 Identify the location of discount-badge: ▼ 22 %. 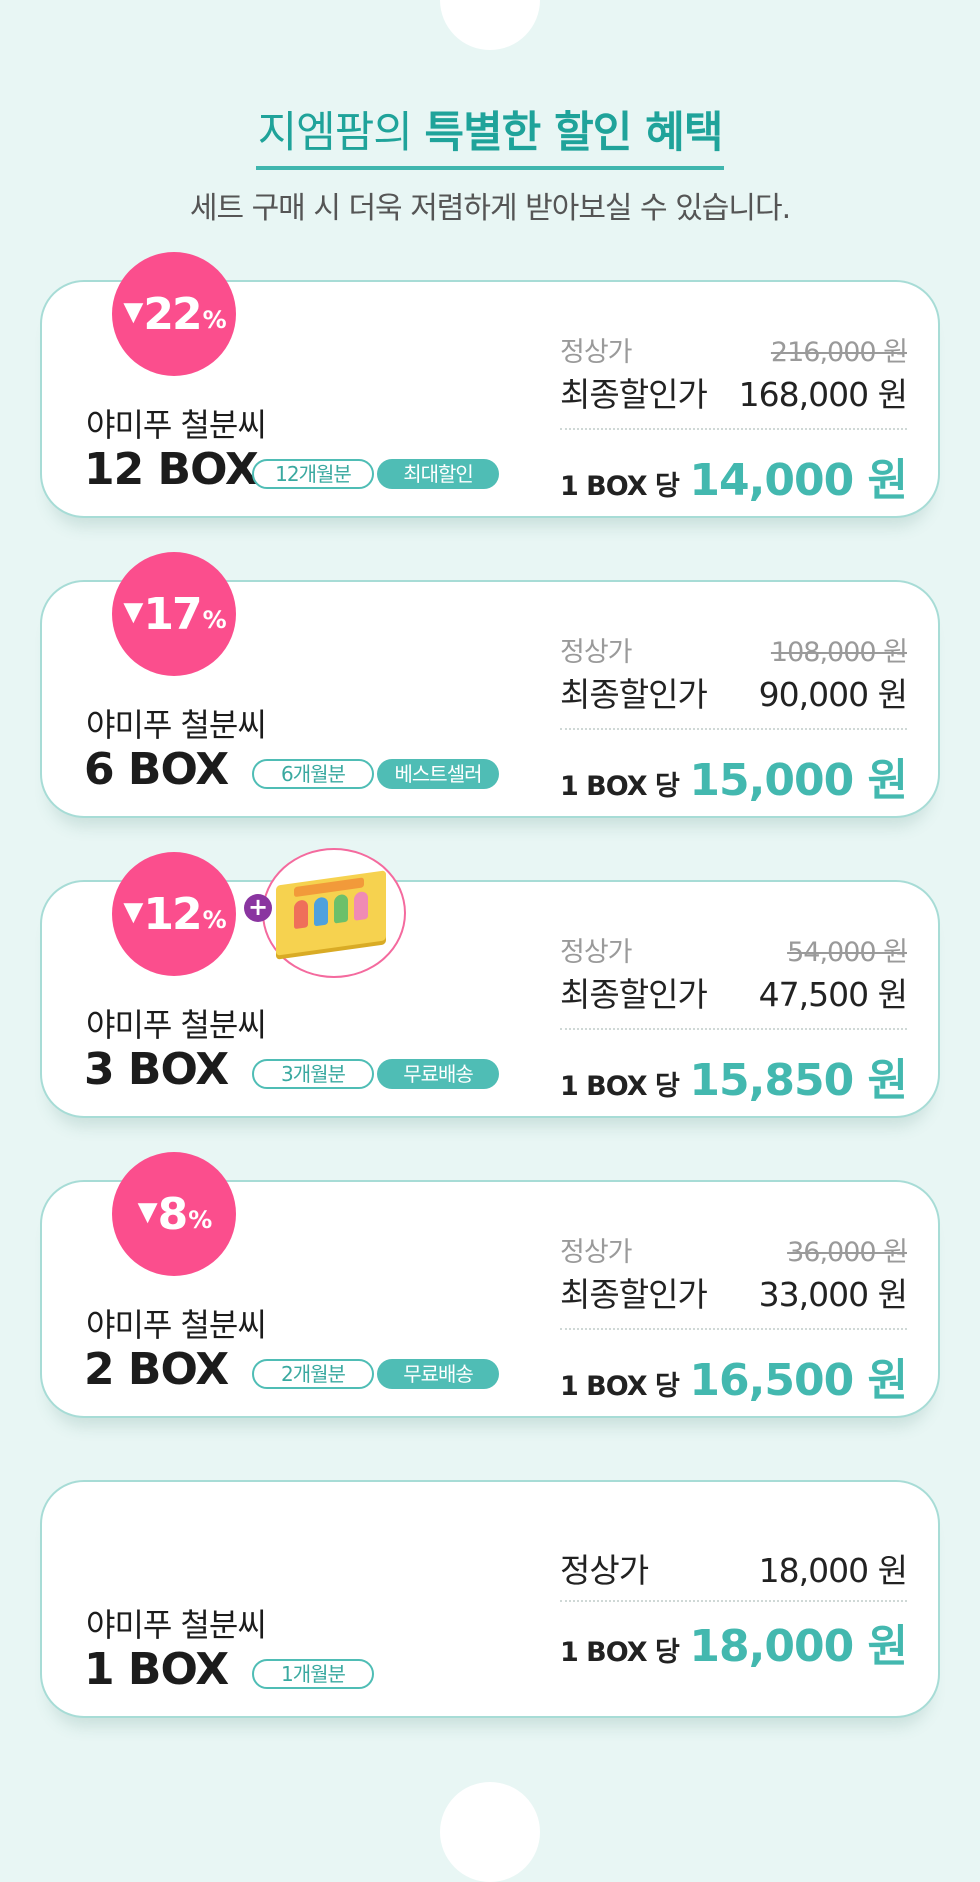
(174, 314).